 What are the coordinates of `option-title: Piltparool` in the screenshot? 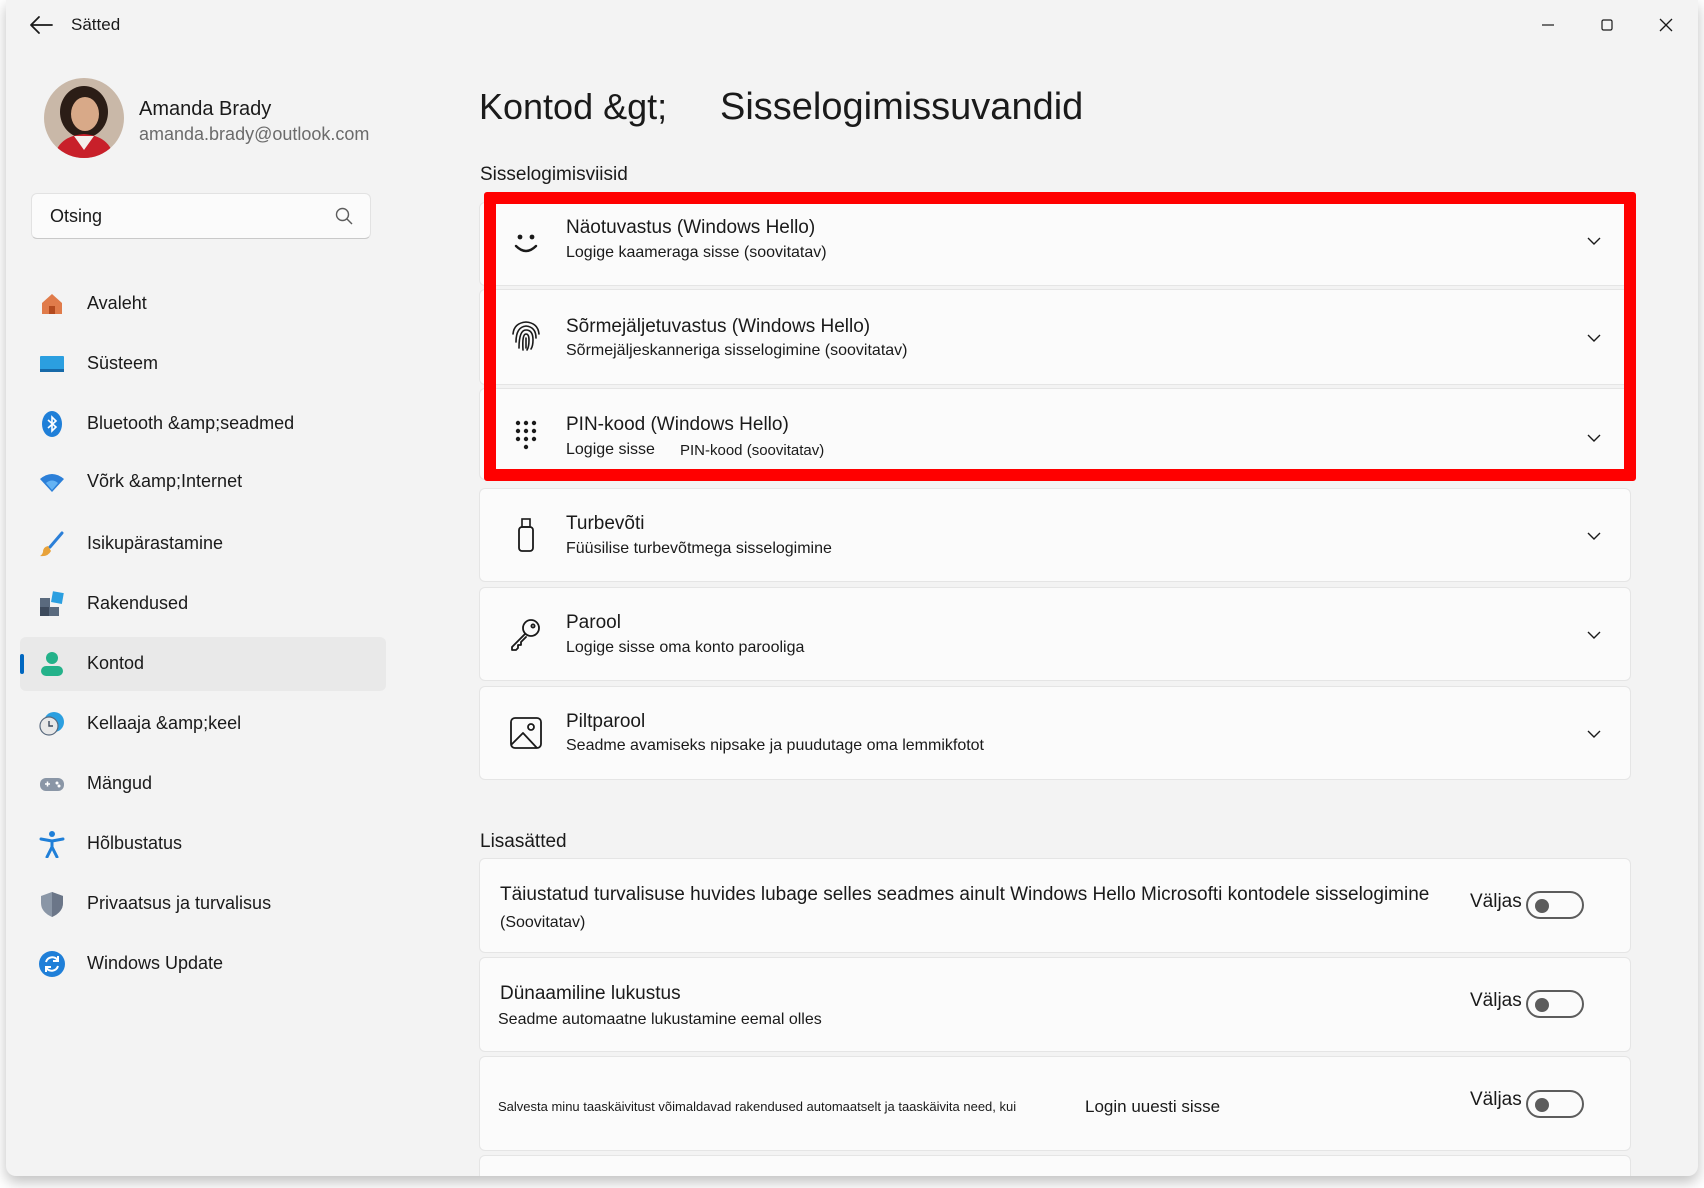 It's located at (606, 721).